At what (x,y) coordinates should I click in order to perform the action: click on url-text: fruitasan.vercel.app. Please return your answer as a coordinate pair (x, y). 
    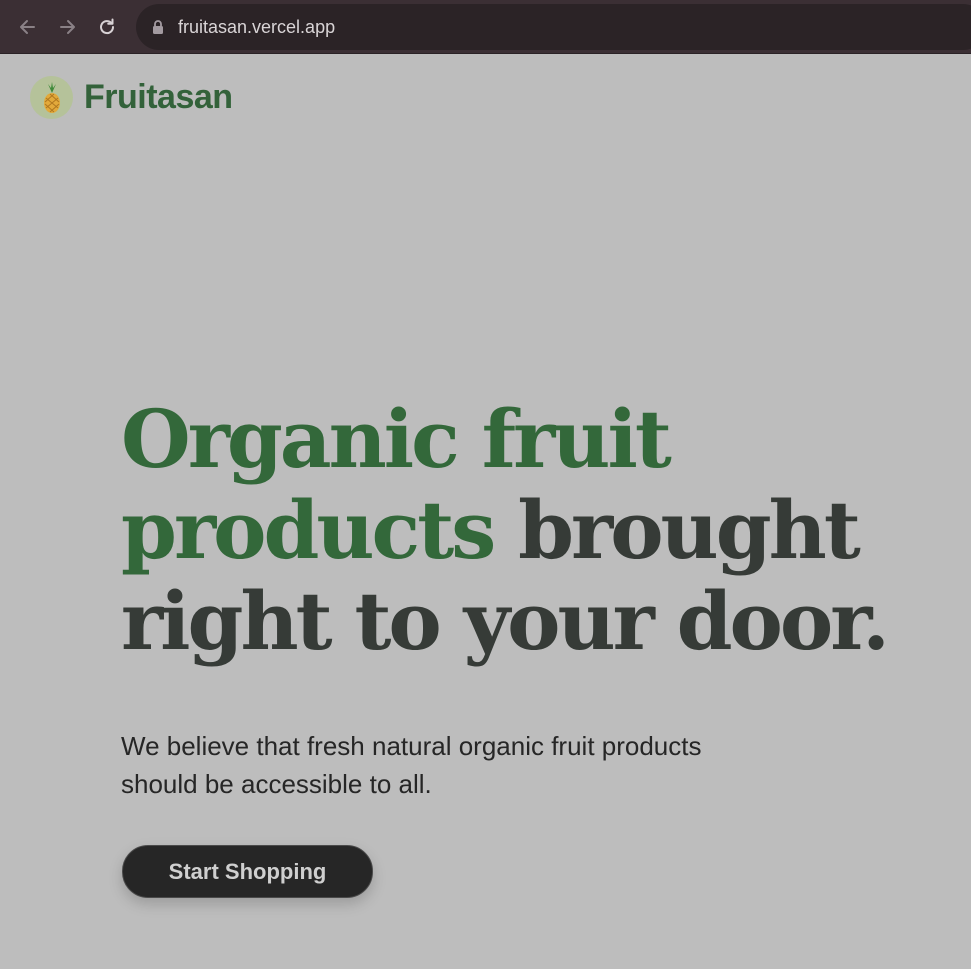
    Looking at the image, I should click on (257, 27).